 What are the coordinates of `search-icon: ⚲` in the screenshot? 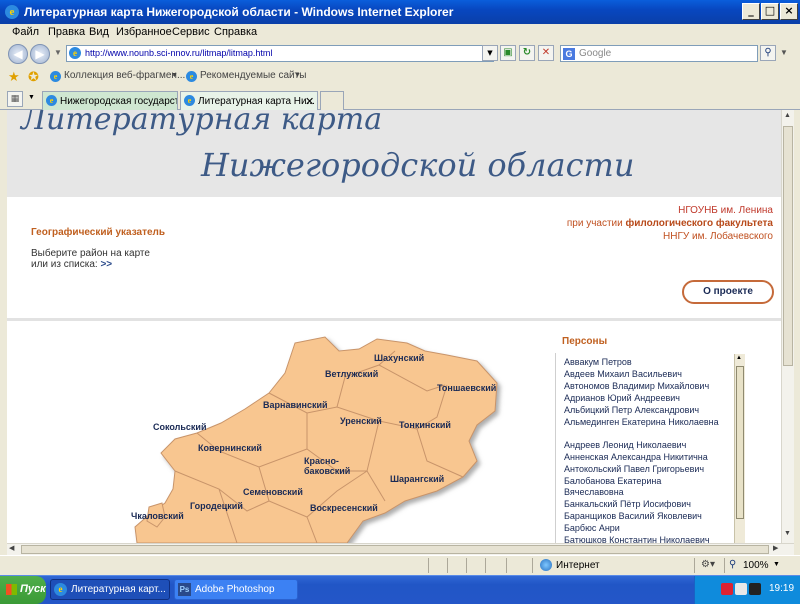 It's located at (768, 53).